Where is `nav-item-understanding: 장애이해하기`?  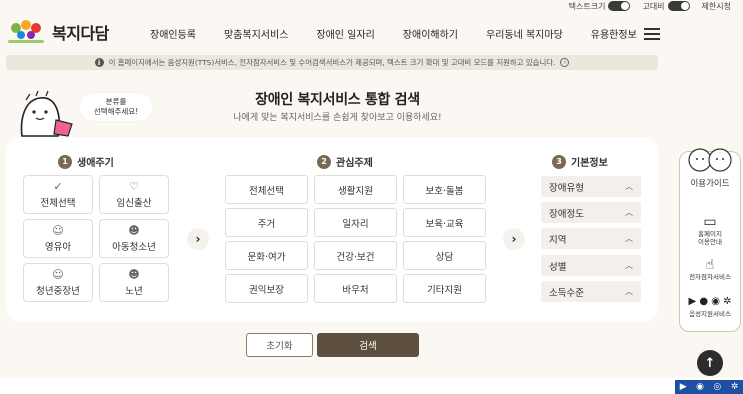
nav-item-understanding: 장애이해하기 is located at coordinates (430, 33).